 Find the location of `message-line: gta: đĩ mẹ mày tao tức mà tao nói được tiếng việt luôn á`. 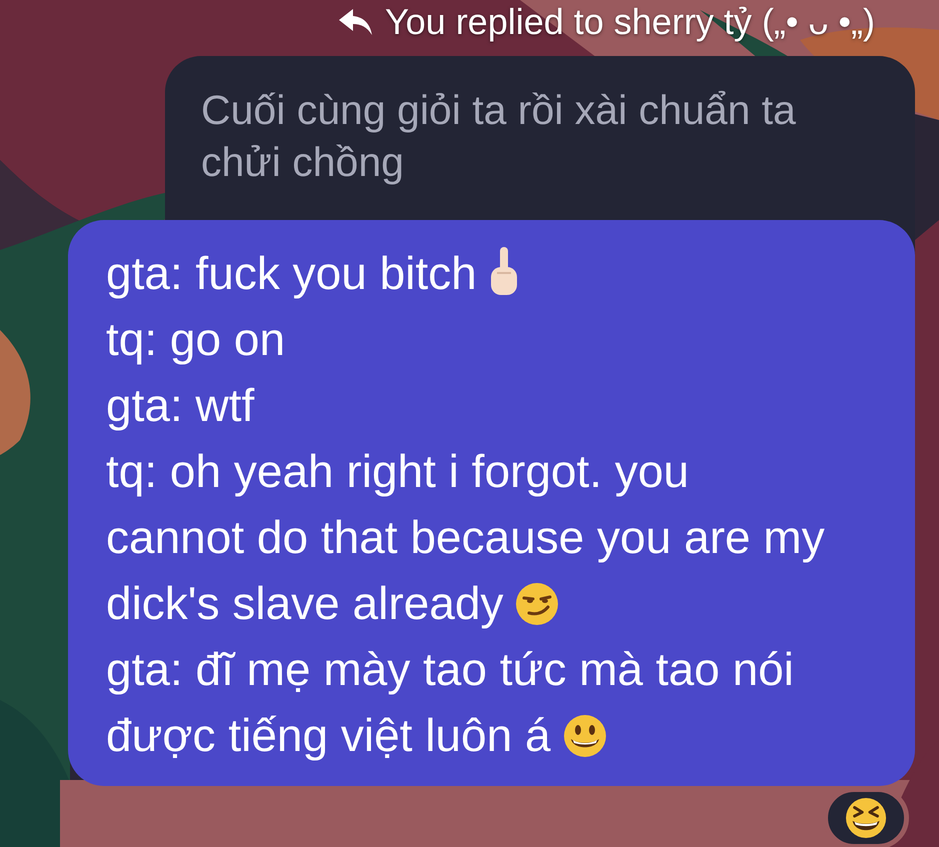

message-line: gta: đĩ mẹ mày tao tức mà tao nói được tiếng việt luôn á is located at coordinates (450, 702).